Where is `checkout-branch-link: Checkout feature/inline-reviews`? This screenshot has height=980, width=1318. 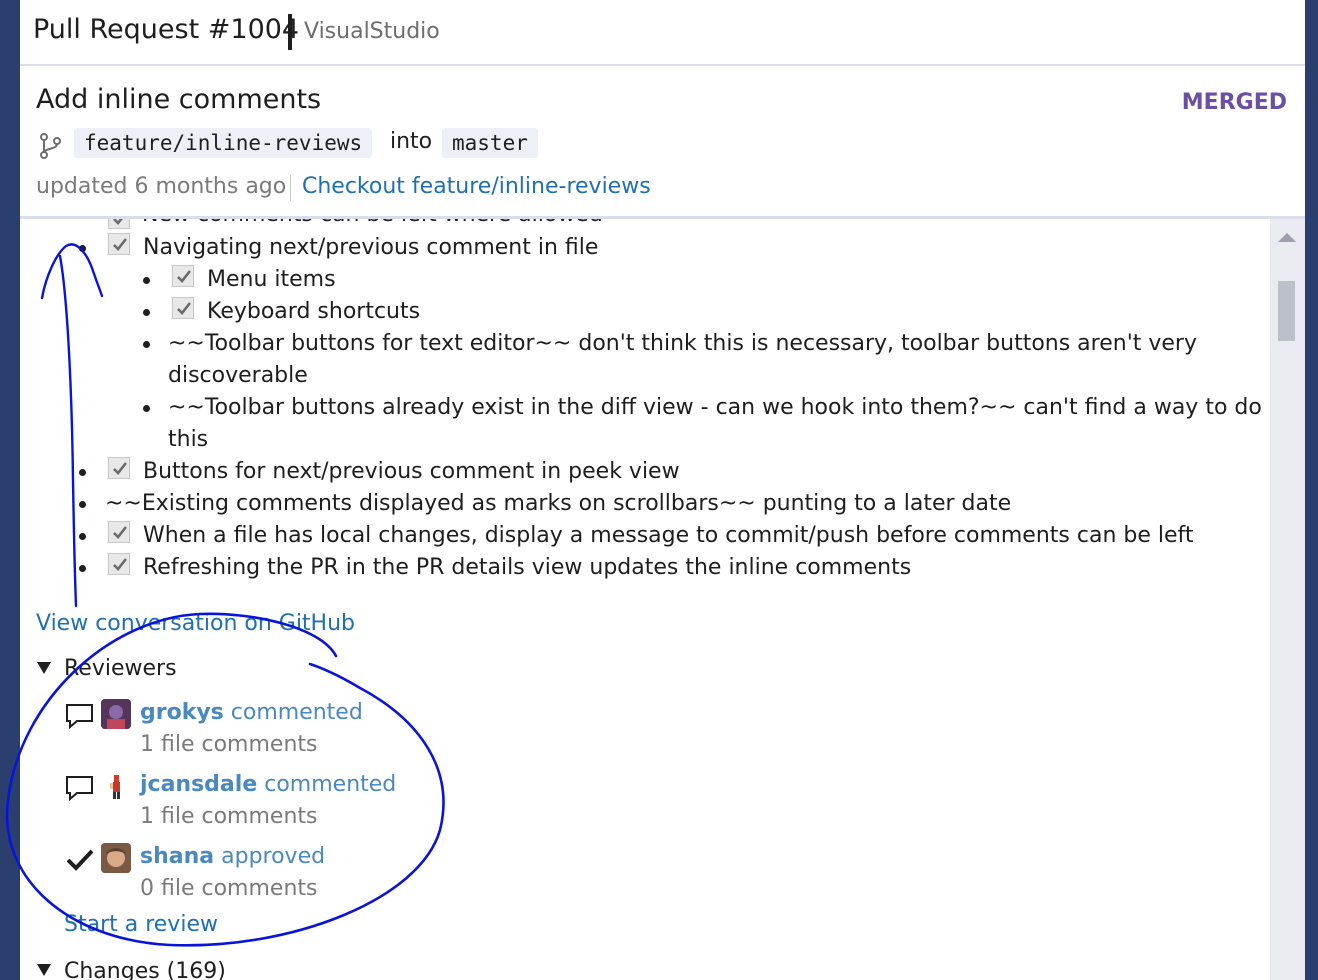 checkout-branch-link: Checkout feature/inline-reviews is located at coordinates (476, 186).